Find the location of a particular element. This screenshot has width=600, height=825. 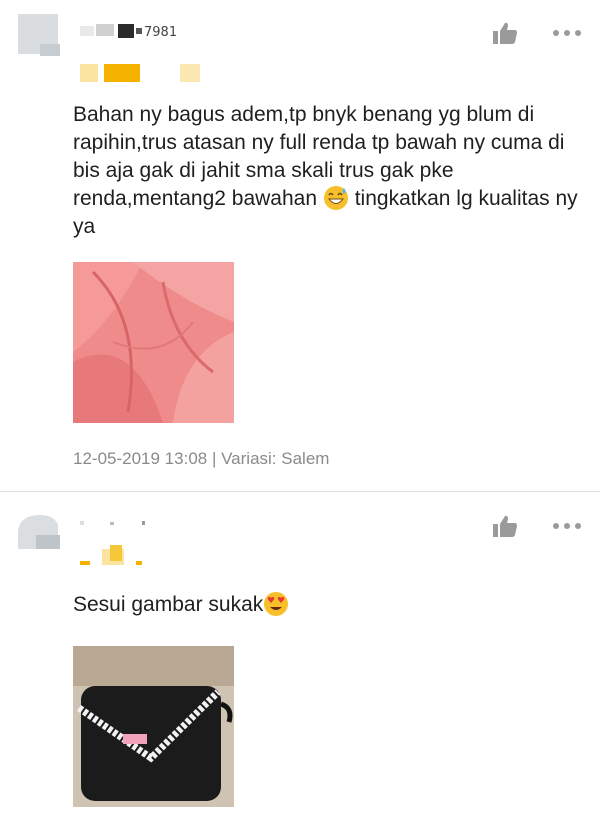

pink-fabric-photo is located at coordinates (153, 342).